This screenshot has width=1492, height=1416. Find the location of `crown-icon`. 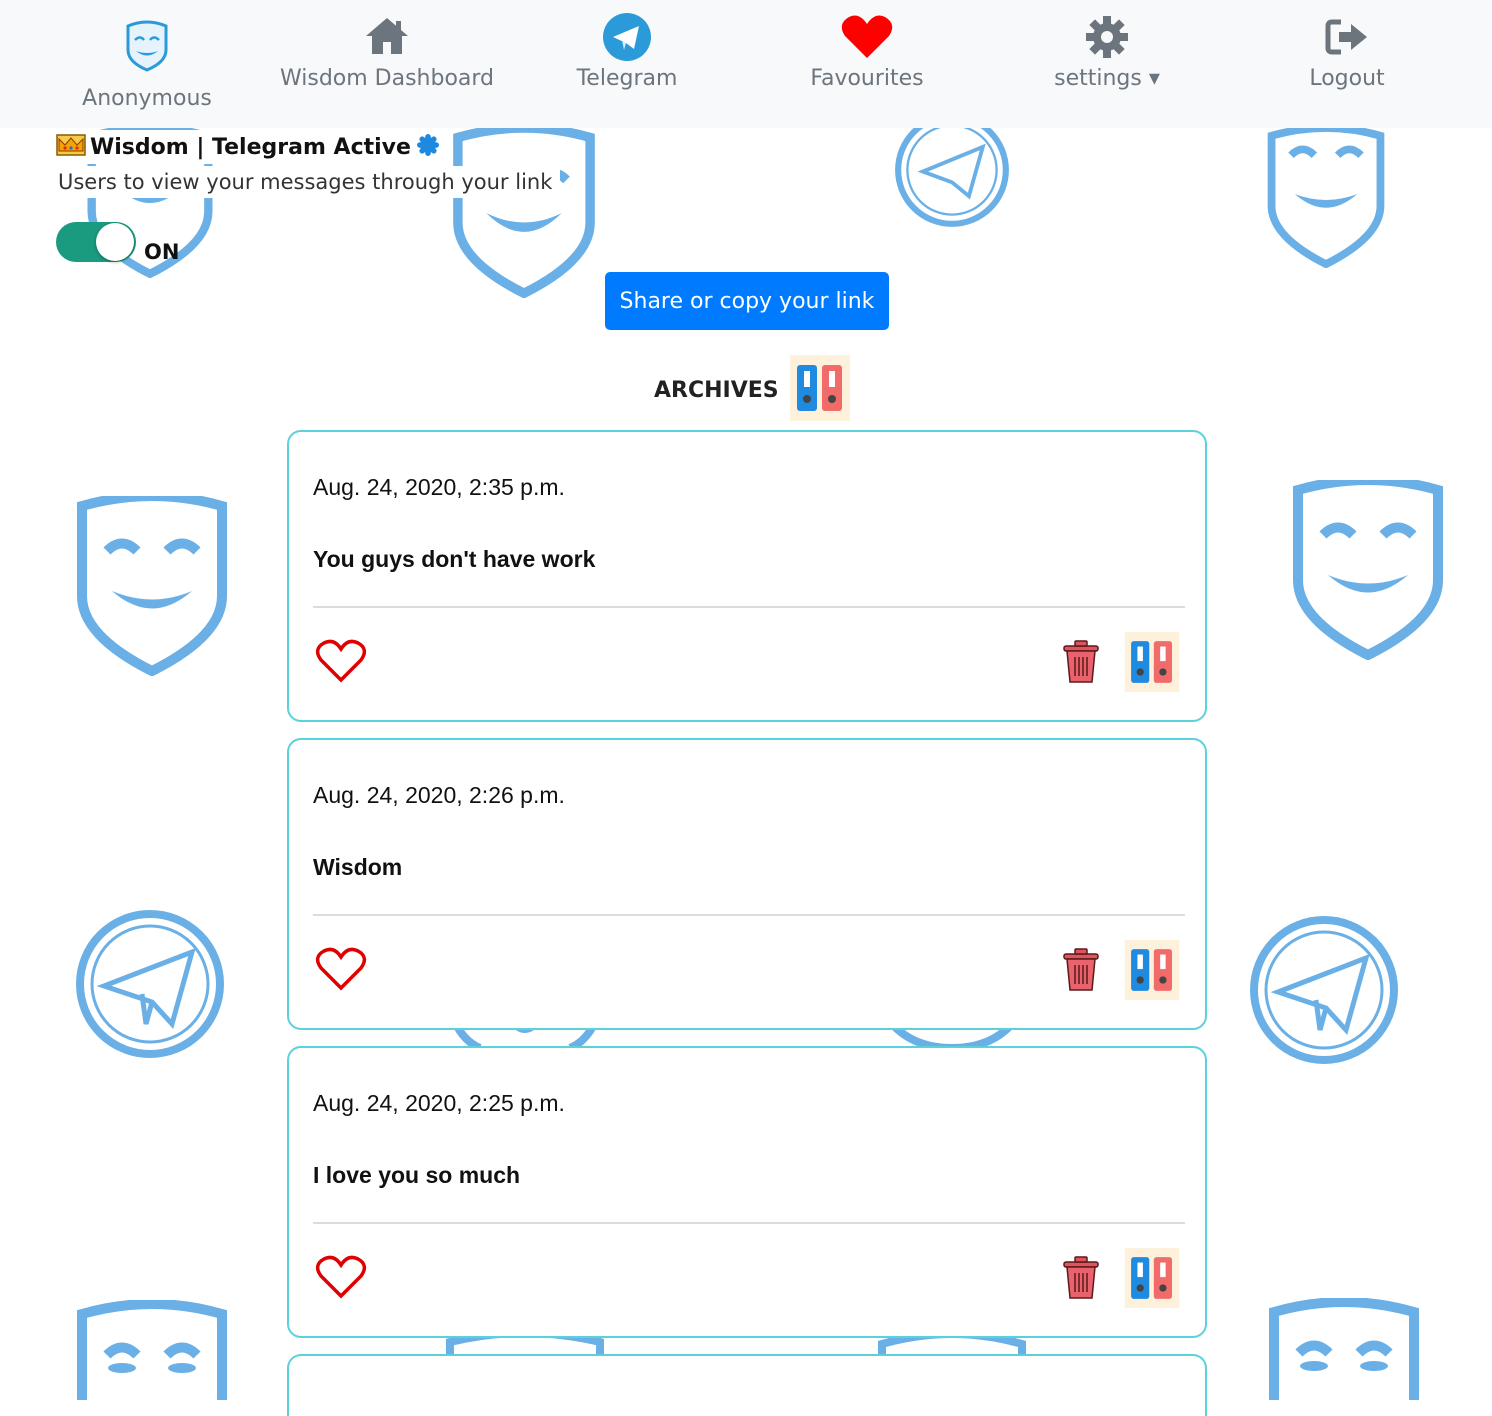

crown-icon is located at coordinates (71, 147).